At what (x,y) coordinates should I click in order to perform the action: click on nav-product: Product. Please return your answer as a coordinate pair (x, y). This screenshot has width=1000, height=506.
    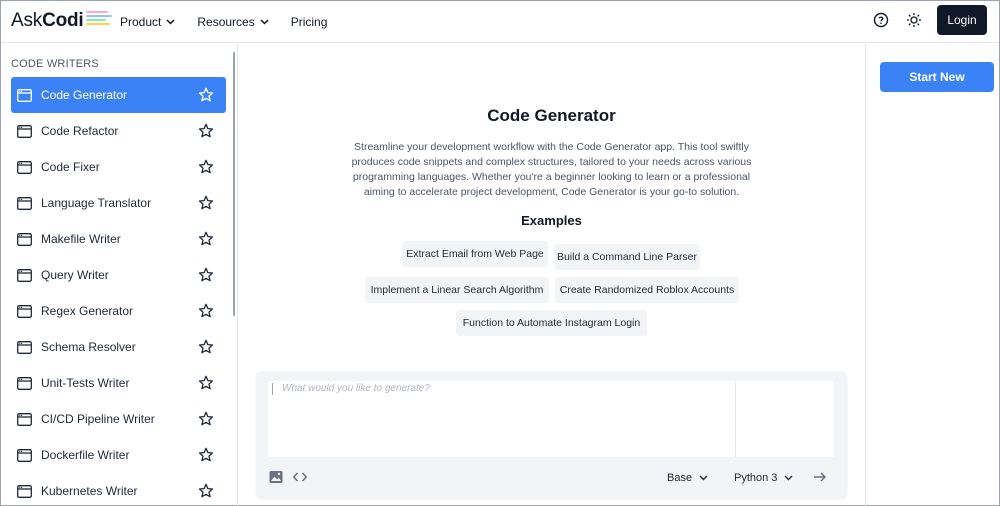
    Looking at the image, I should click on (147, 22).